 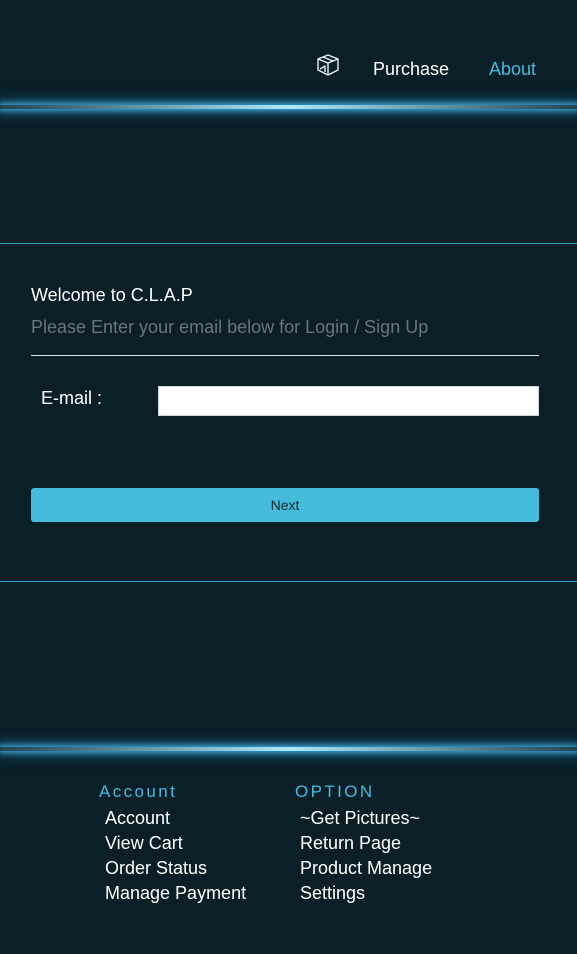 What do you see at coordinates (328, 65) in the screenshot?
I see `box-icon` at bounding box center [328, 65].